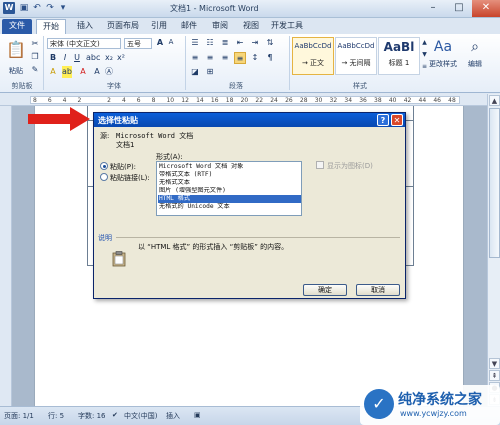 The height and width of the screenshot is (425, 500). I want to click on description-text: 以 “HTML 格式” 的形式插入 “剪贴板” 的内容。, so click(213, 247).